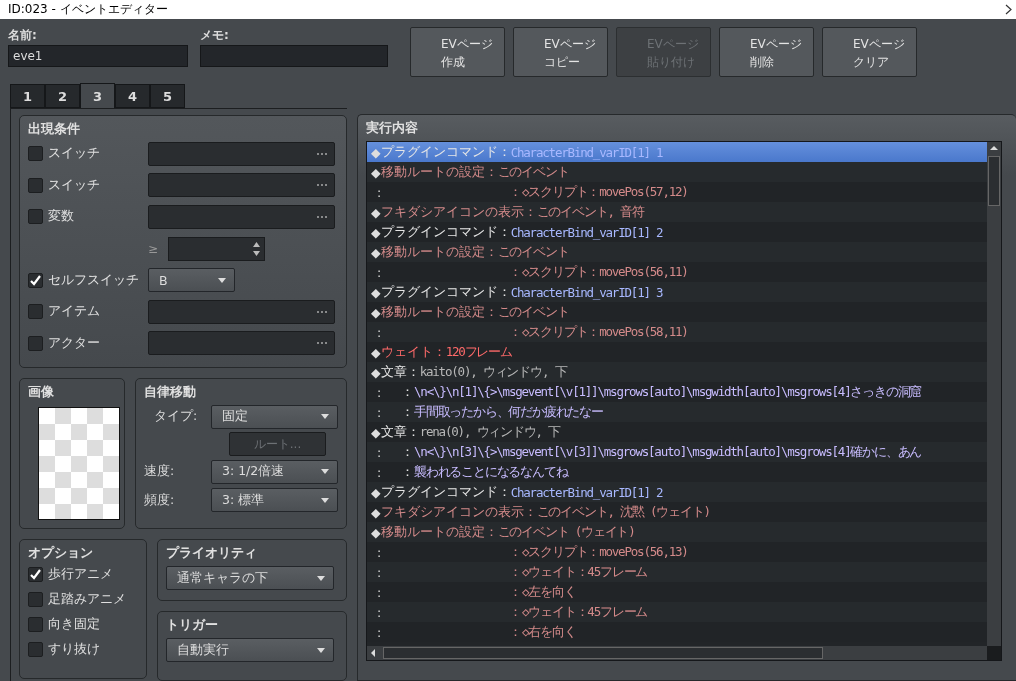 The width and height of the screenshot is (1016, 681). What do you see at coordinates (132, 96) in the screenshot?
I see `tab: 4` at bounding box center [132, 96].